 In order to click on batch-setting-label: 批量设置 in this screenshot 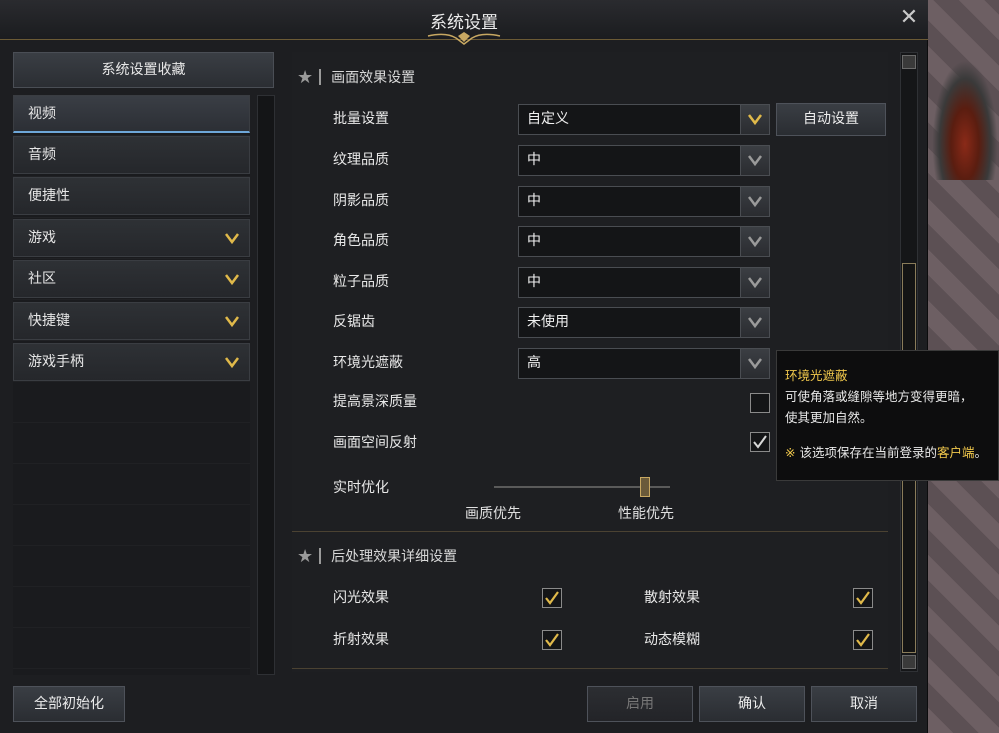, I will do `click(361, 119)`.